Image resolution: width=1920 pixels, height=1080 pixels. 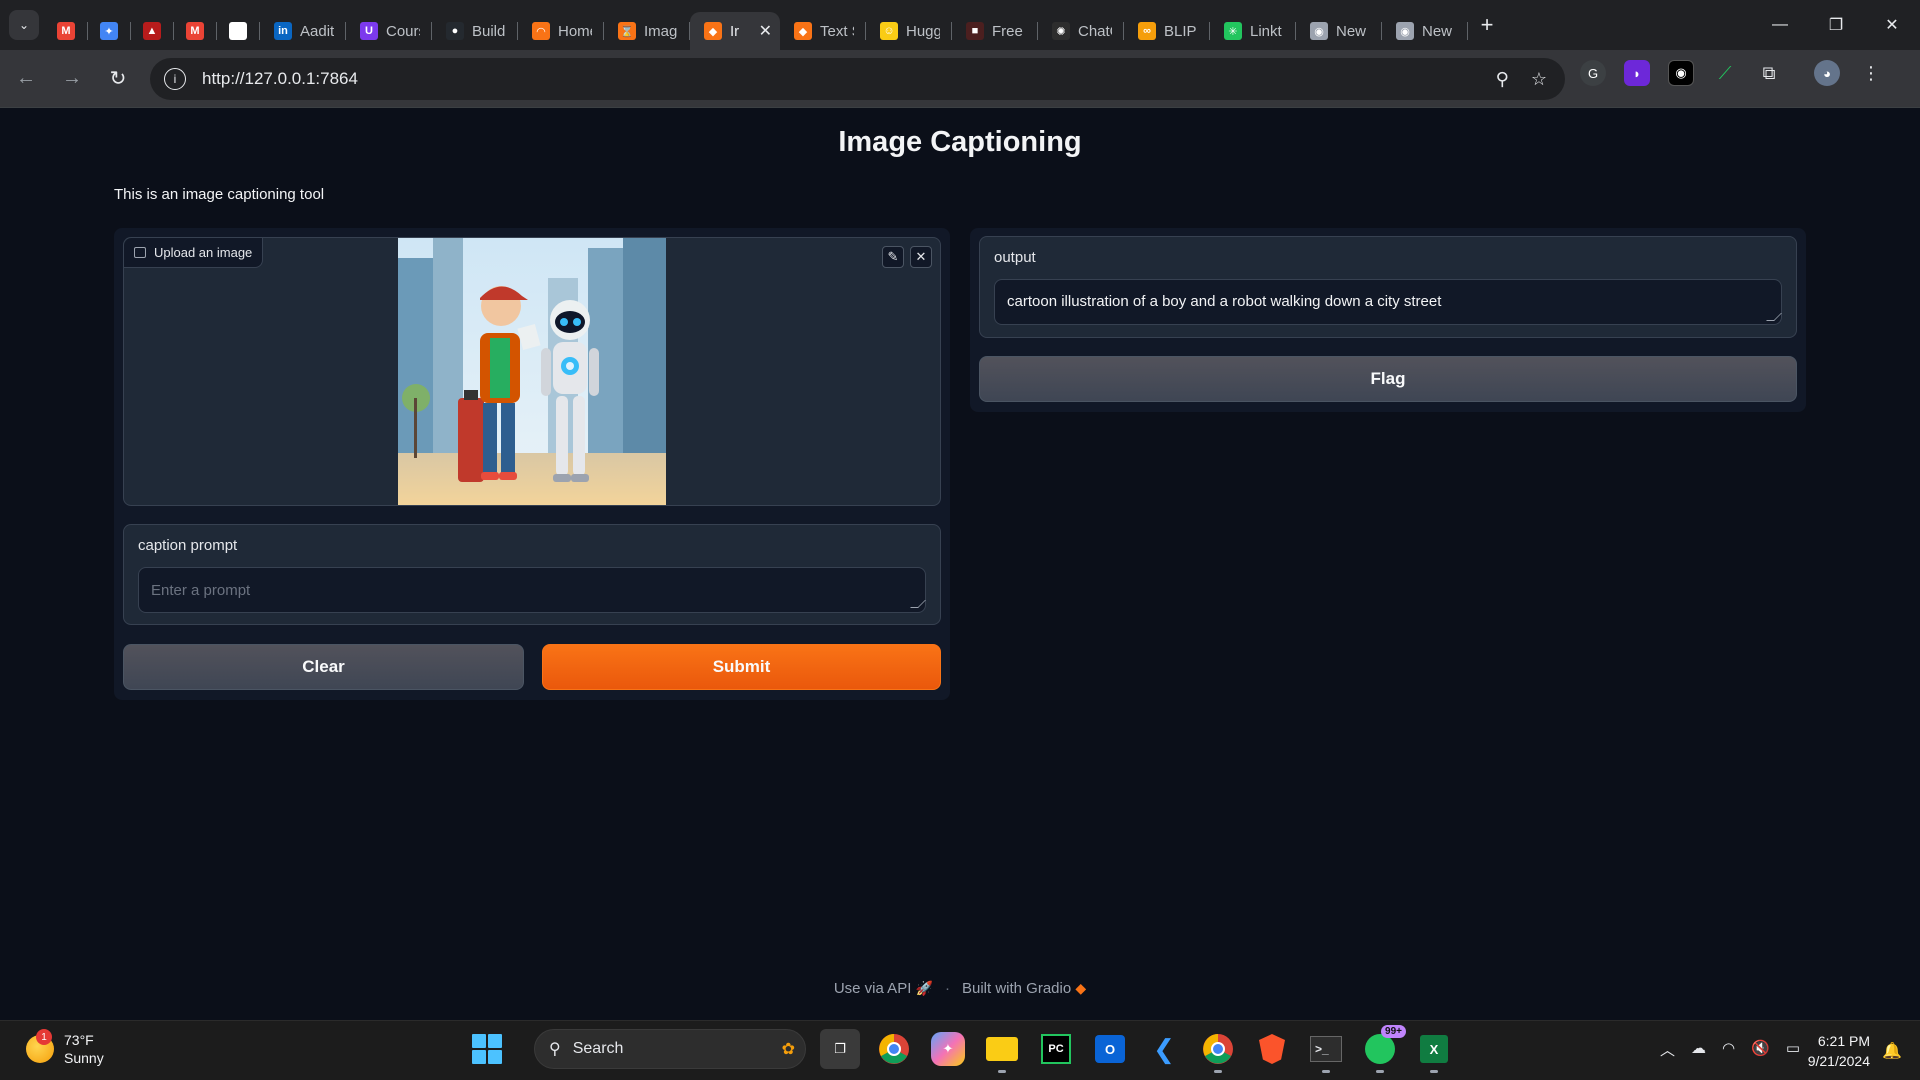 What do you see at coordinates (1253, 31) in the screenshot?
I see `browser-tab: ✳ Linkt` at bounding box center [1253, 31].